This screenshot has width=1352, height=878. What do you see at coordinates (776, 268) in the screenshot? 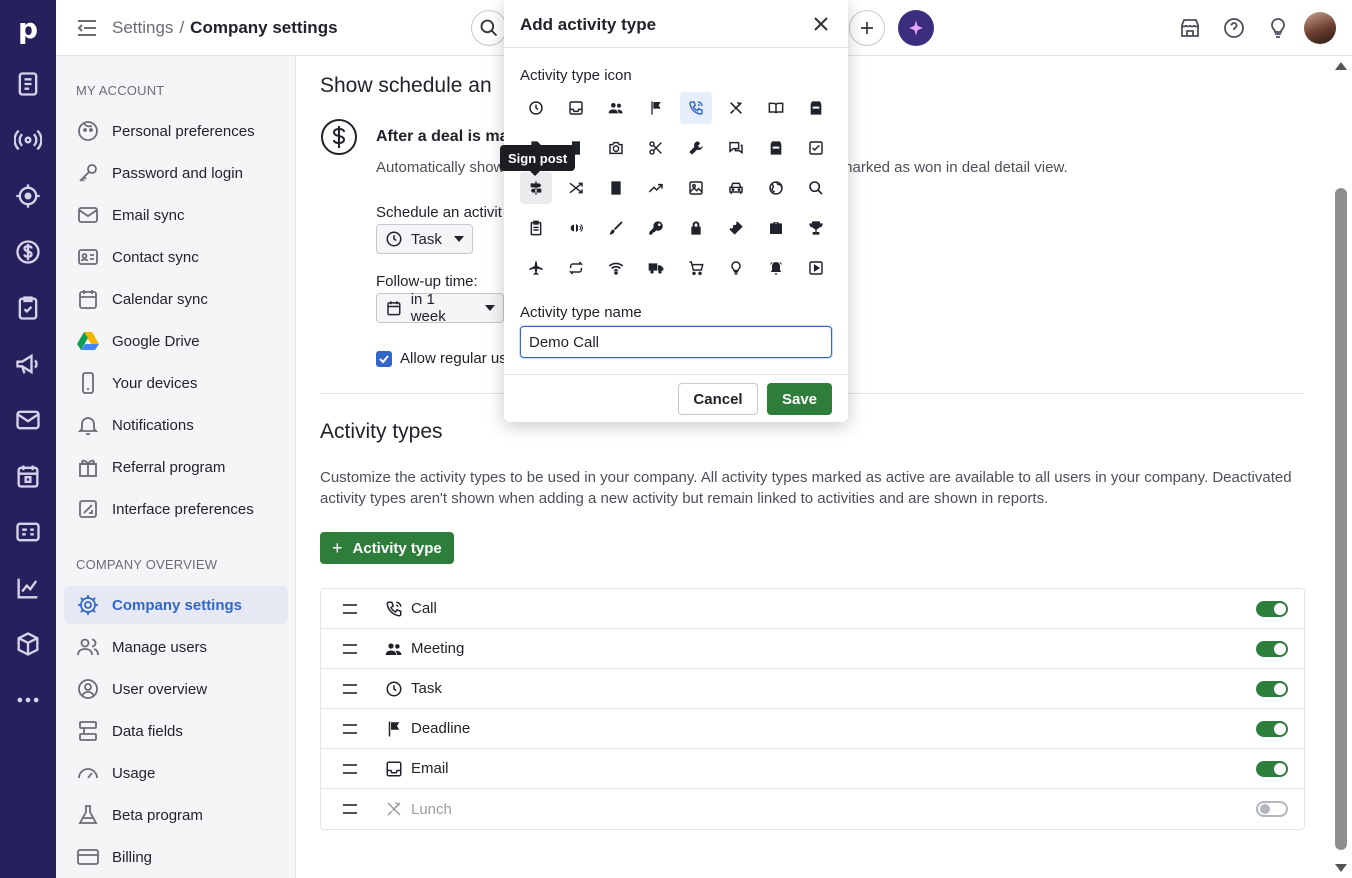
I see `alarm-icon` at bounding box center [776, 268].